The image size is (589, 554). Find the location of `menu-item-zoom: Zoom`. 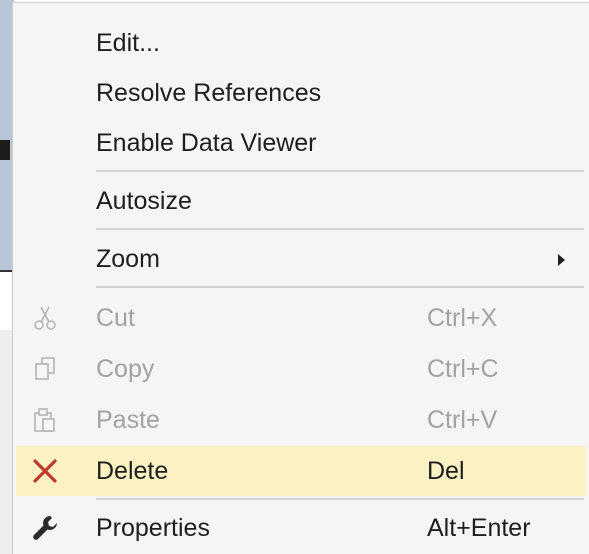

menu-item-zoom: Zoom is located at coordinates (301, 259).